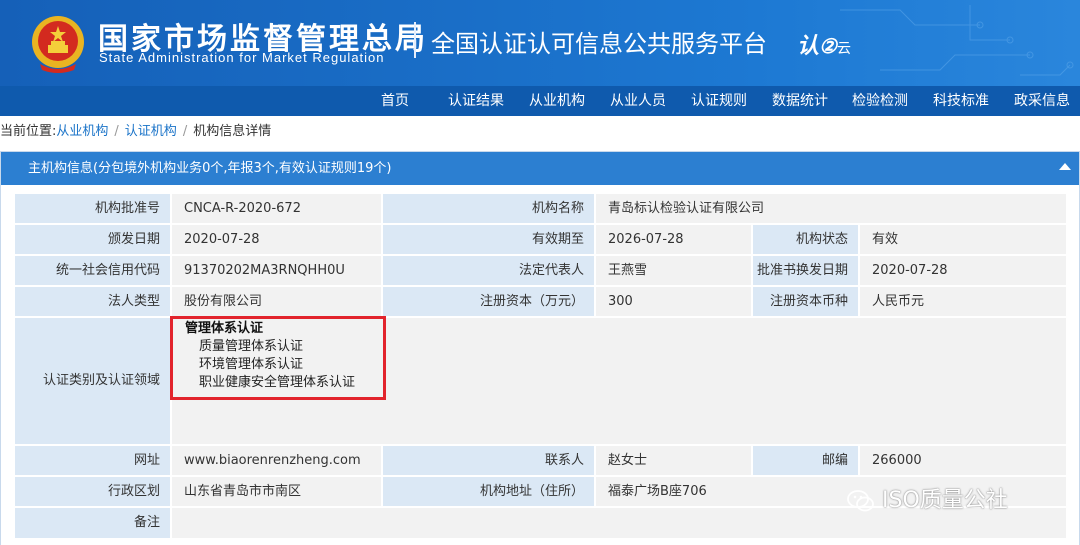  I want to click on value-org-name: 青岛标认检验认证有限公司, so click(831, 208).